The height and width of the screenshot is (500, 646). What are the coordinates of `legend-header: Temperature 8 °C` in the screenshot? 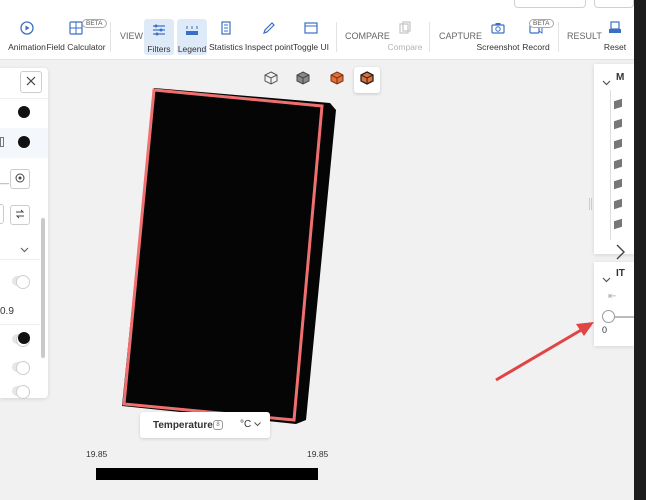 It's located at (205, 425).